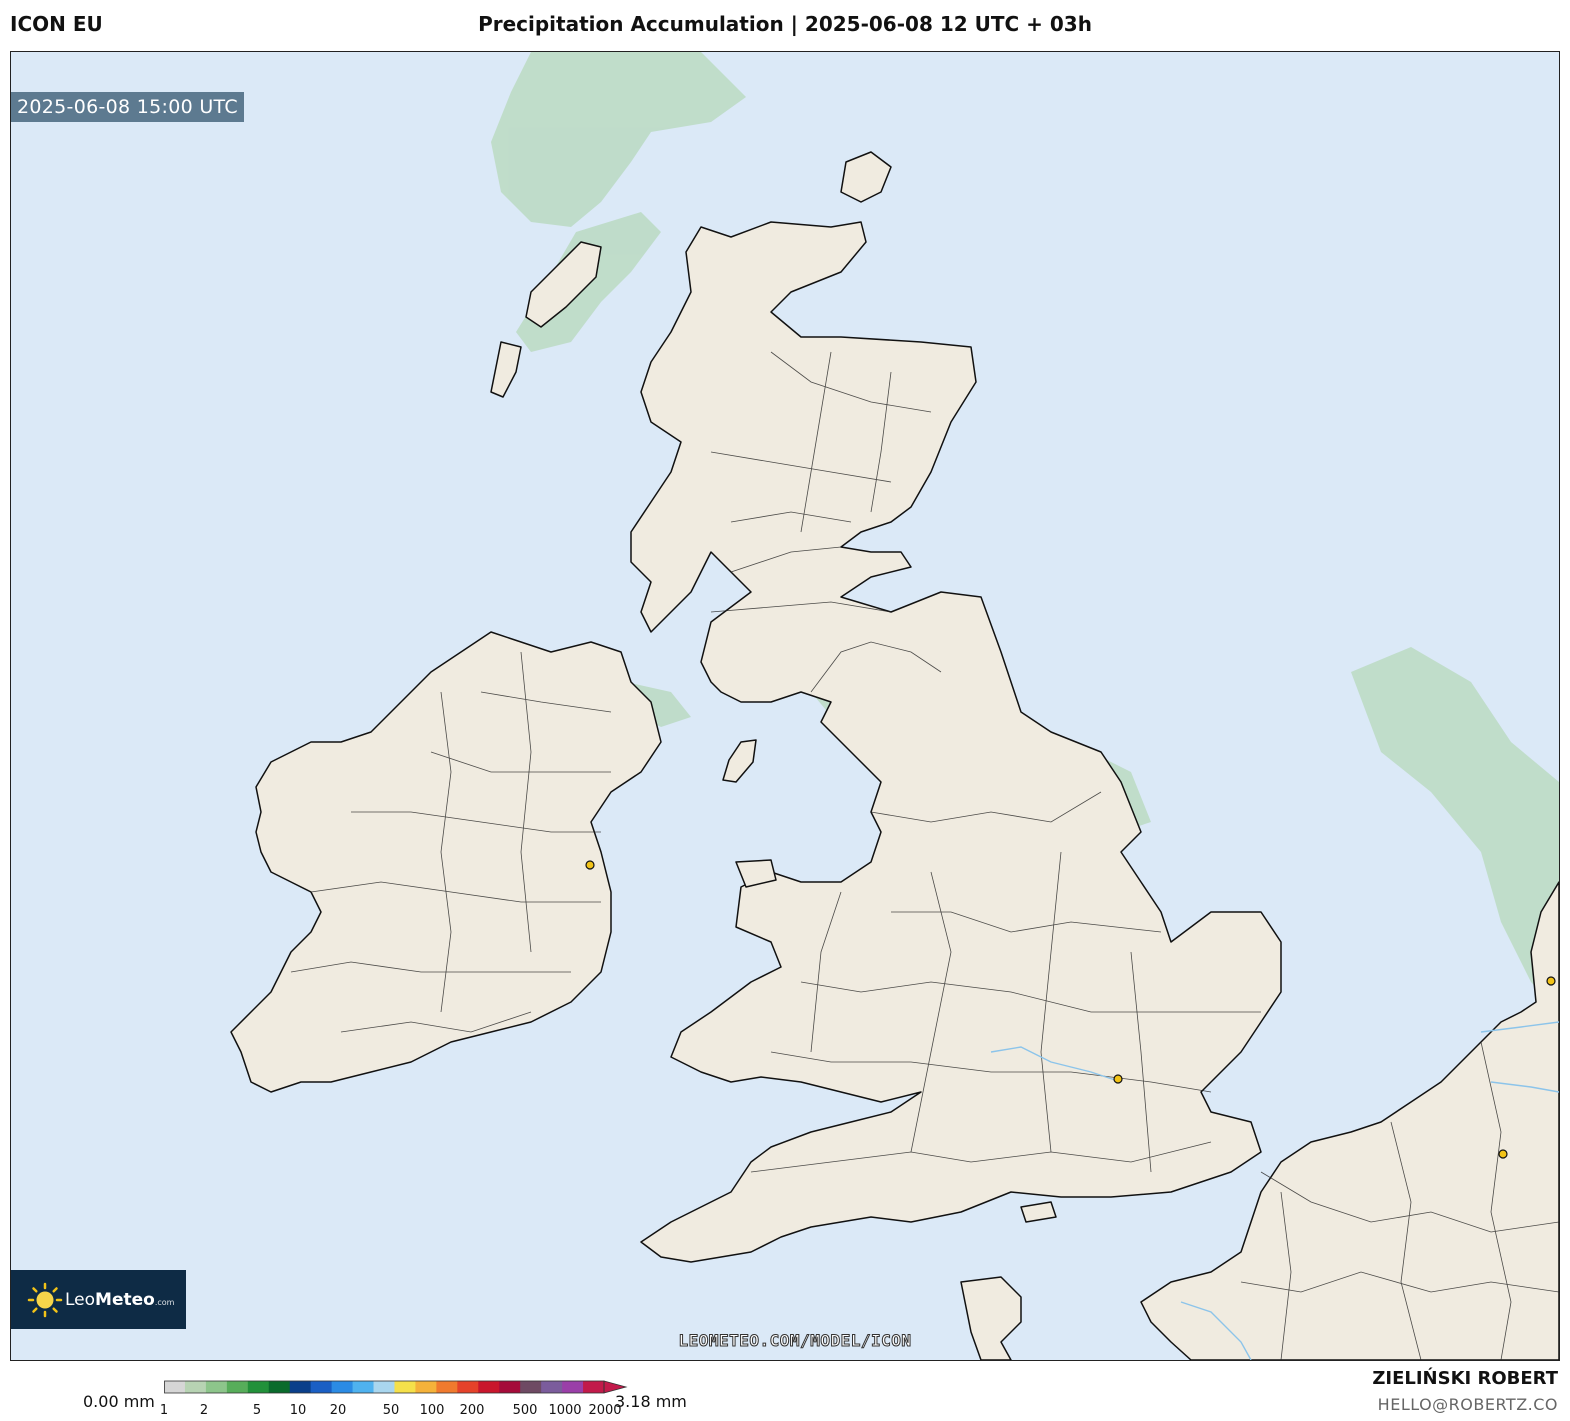  What do you see at coordinates (120, 1299) in the screenshot?
I see `logo-text: LeoMeteo.com` at bounding box center [120, 1299].